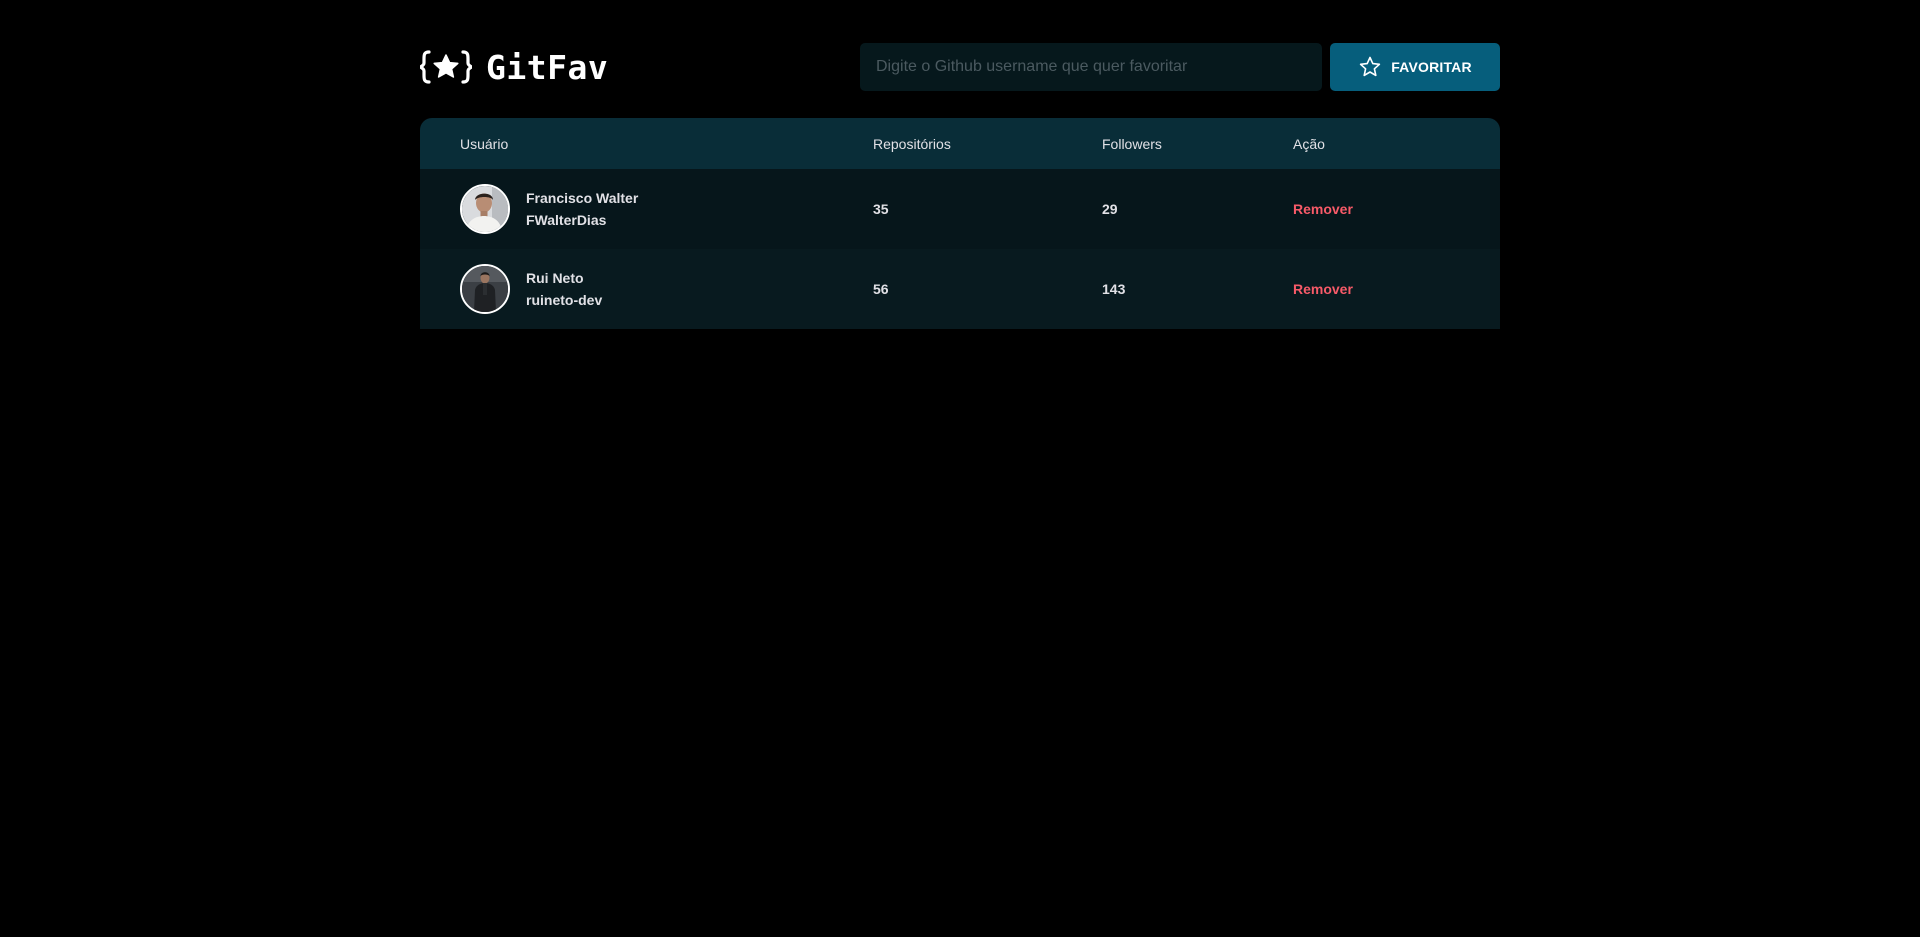  I want to click on page-header: GitFav FAVORITAR, so click(960, 67).